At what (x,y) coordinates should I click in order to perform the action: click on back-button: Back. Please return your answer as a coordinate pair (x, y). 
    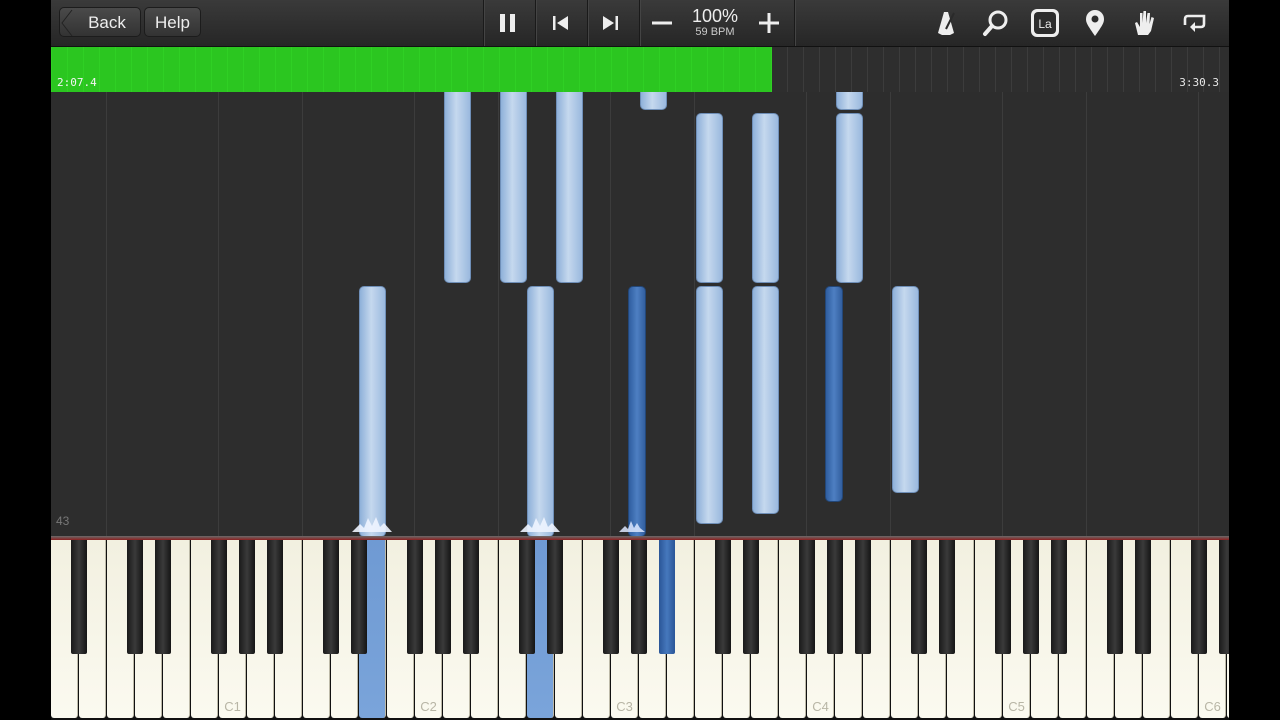
    Looking at the image, I should click on (100, 22).